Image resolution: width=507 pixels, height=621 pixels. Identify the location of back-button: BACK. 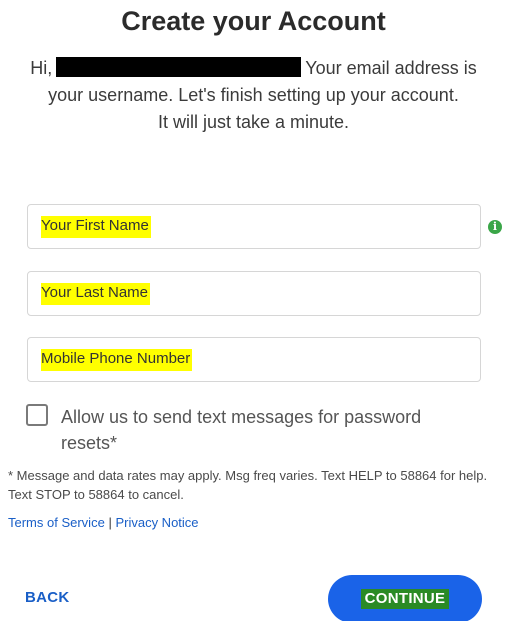
(47, 597).